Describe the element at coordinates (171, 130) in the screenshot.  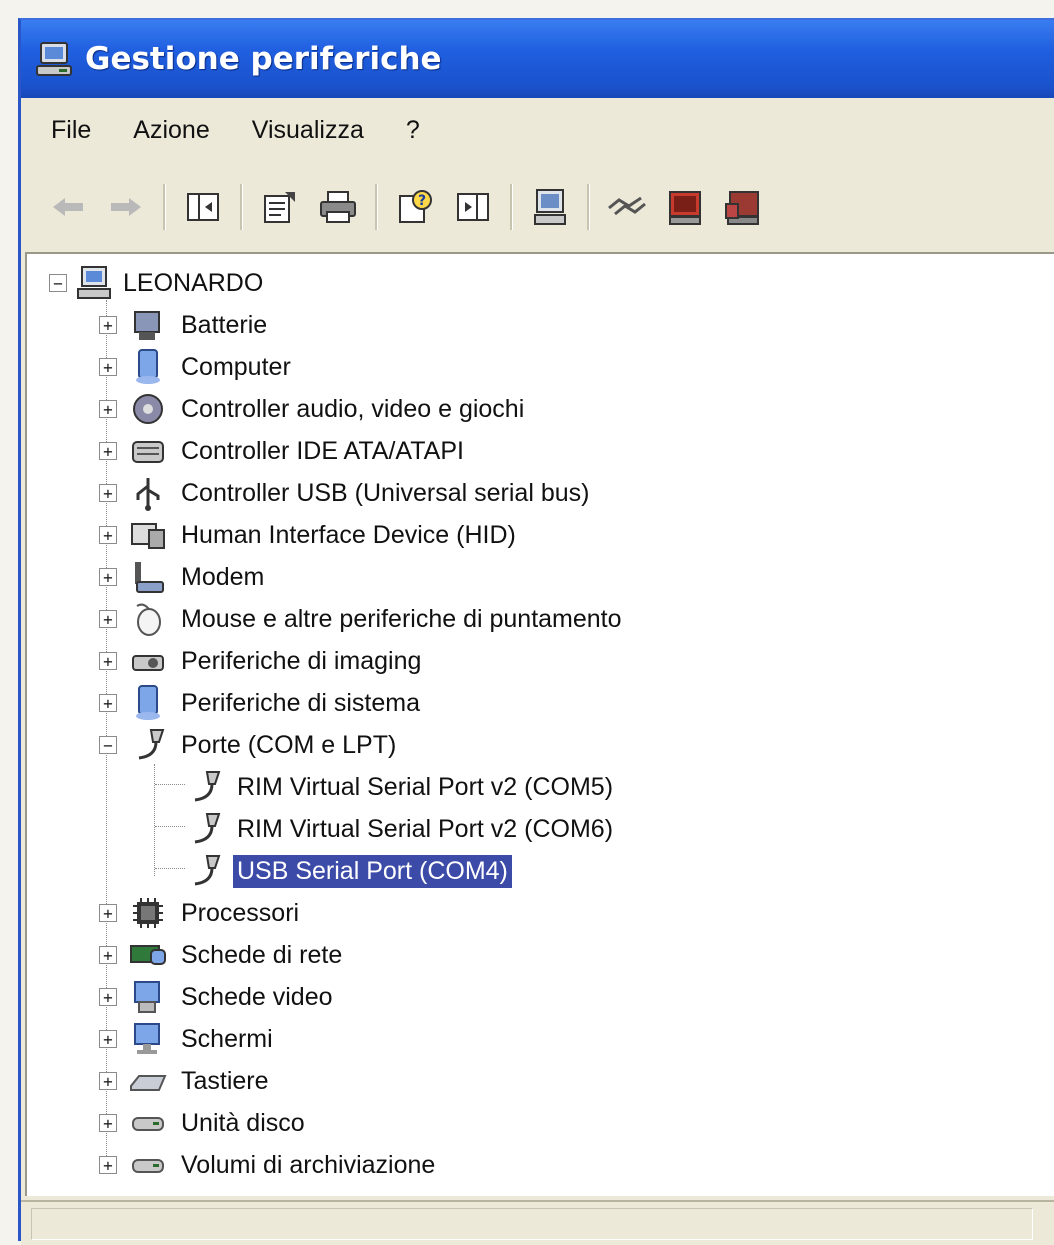
I see `menu-action: Azione` at that location.